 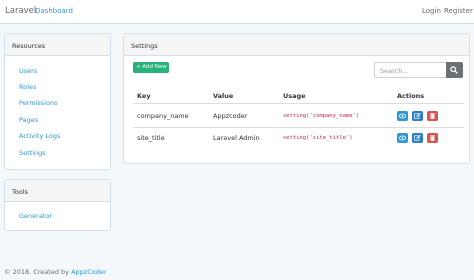 What do you see at coordinates (230, 116) in the screenshot?
I see `row-1-value: Appzcoder` at bounding box center [230, 116].